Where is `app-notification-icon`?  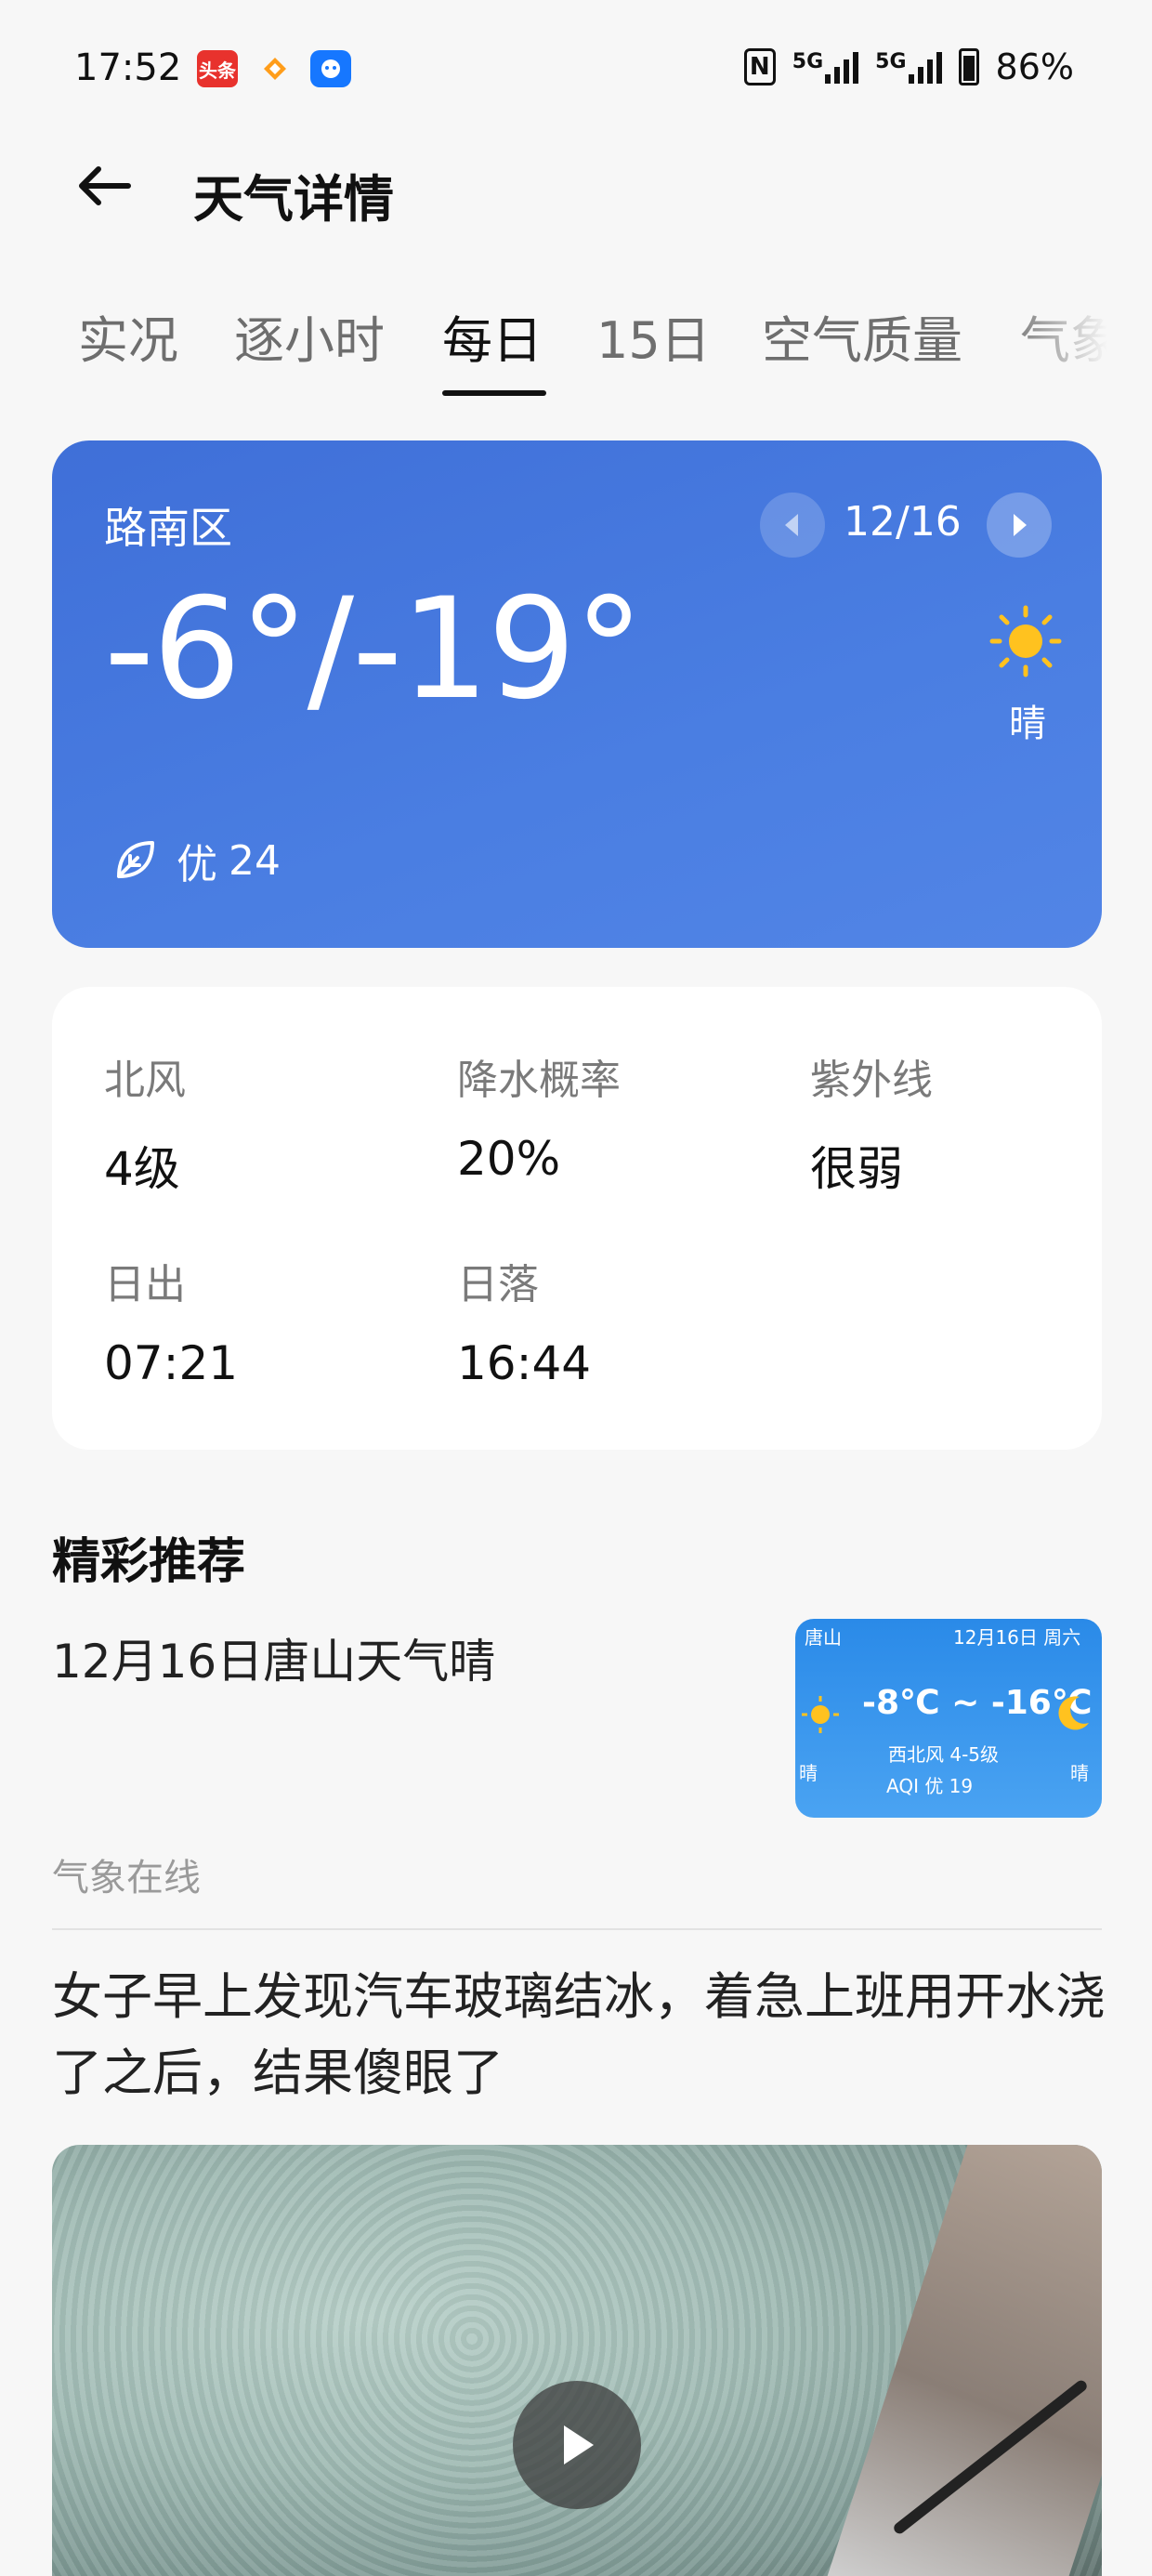 app-notification-icon is located at coordinates (275, 68).